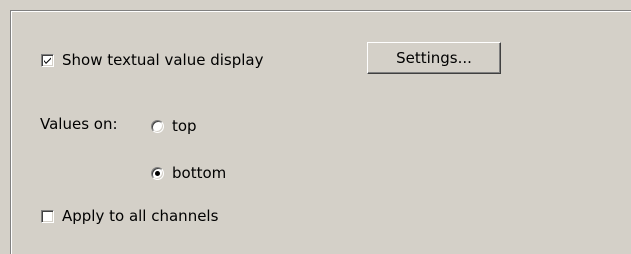 This screenshot has width=631, height=254. I want to click on values-on-top-label: top, so click(184, 126).